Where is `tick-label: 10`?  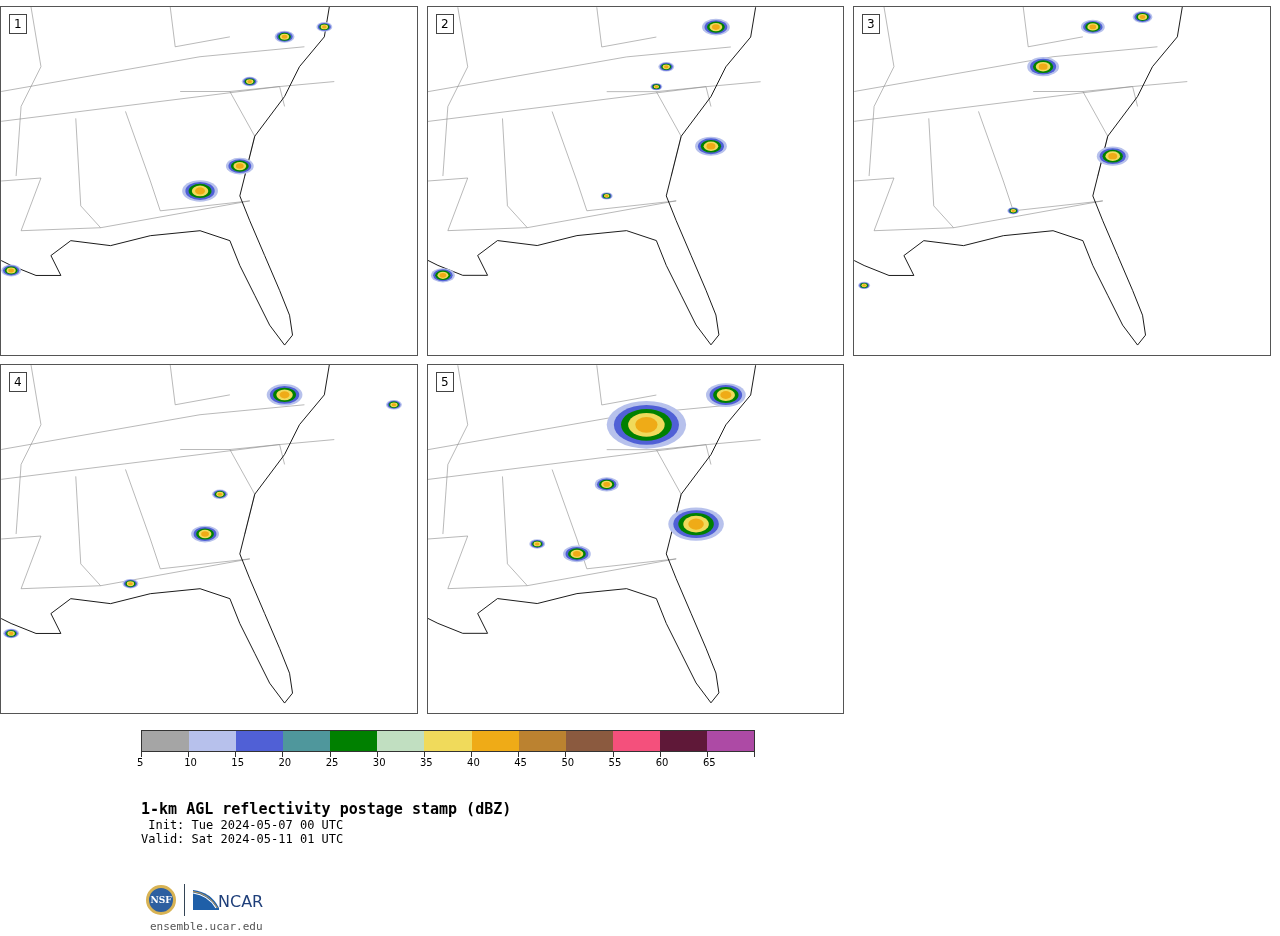
tick-label: 10 is located at coordinates (190, 762).